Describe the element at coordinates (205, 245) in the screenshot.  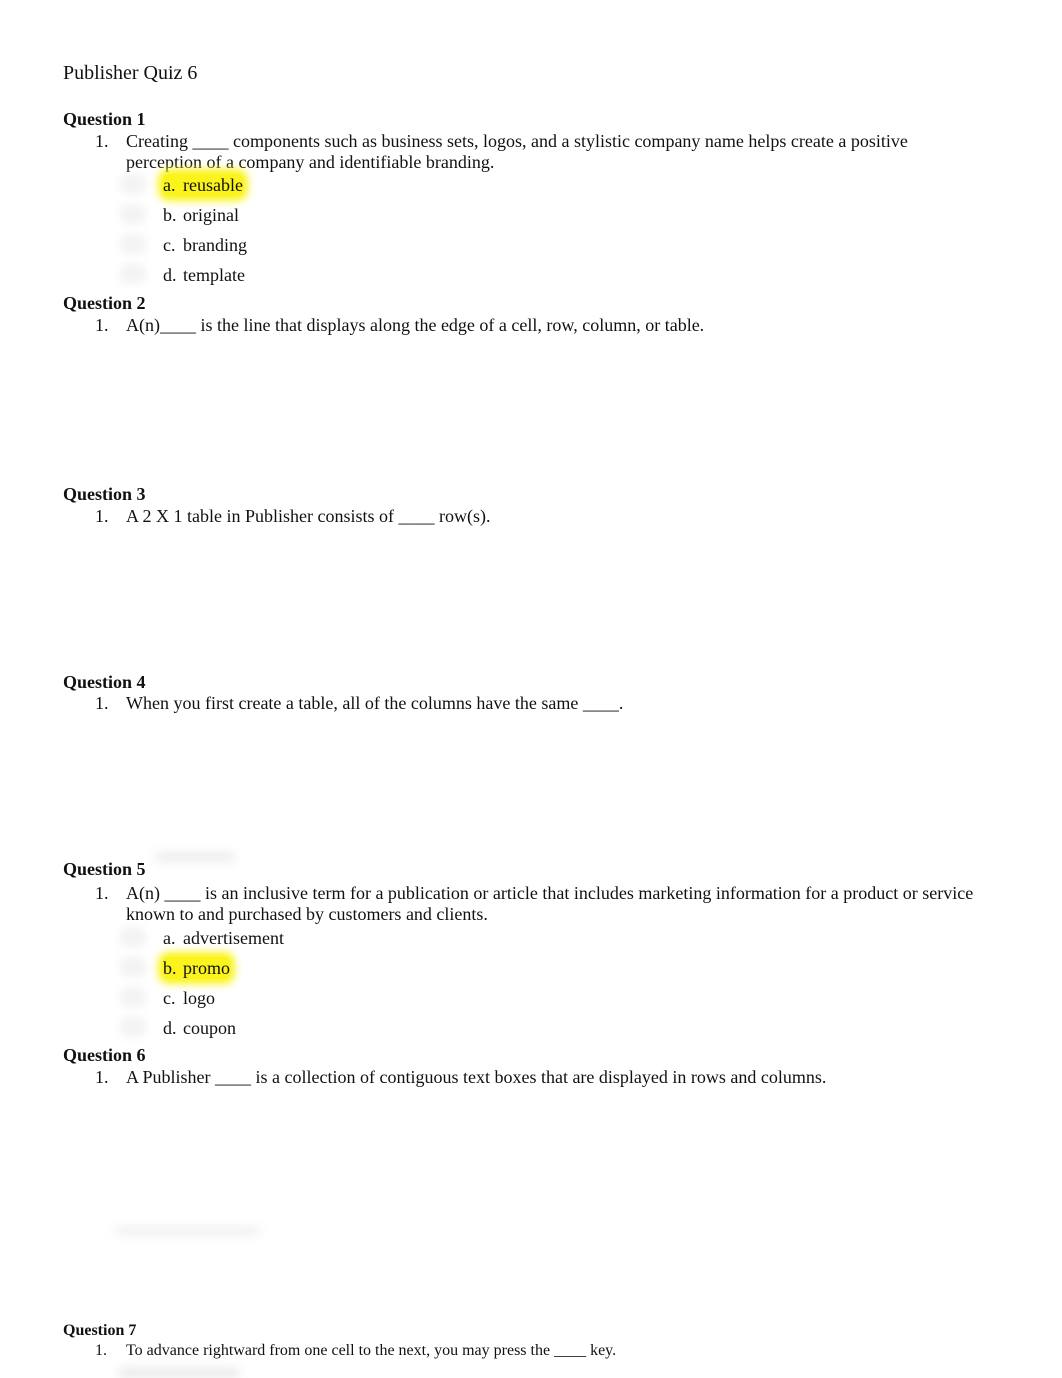
I see `option-label: c. branding` at that location.